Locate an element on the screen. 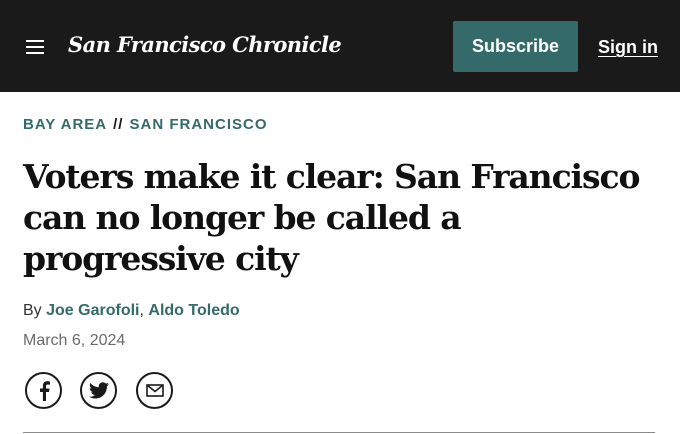 This screenshot has height=434, width=680. facebook-share-button is located at coordinates (43, 390).